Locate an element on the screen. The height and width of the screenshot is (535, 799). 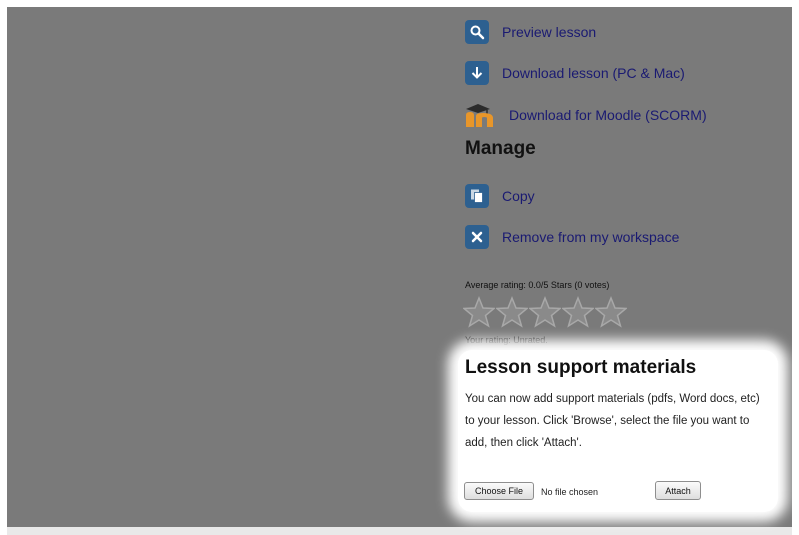
remove-from-workspace-link: Remove from my workspace is located at coordinates (572, 237).